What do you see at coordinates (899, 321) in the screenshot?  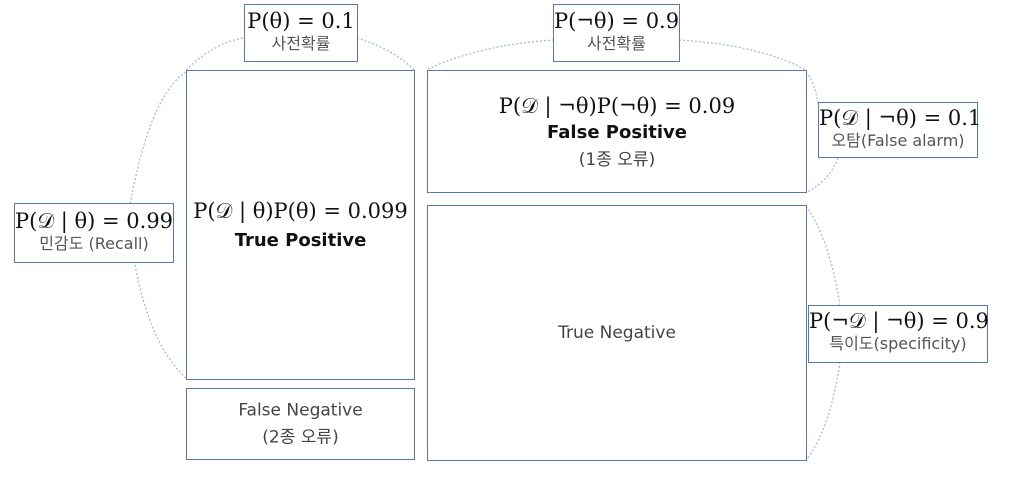 I see `specificity-formula: P(¬𝒟 | ¬θ) = 0.9` at bounding box center [899, 321].